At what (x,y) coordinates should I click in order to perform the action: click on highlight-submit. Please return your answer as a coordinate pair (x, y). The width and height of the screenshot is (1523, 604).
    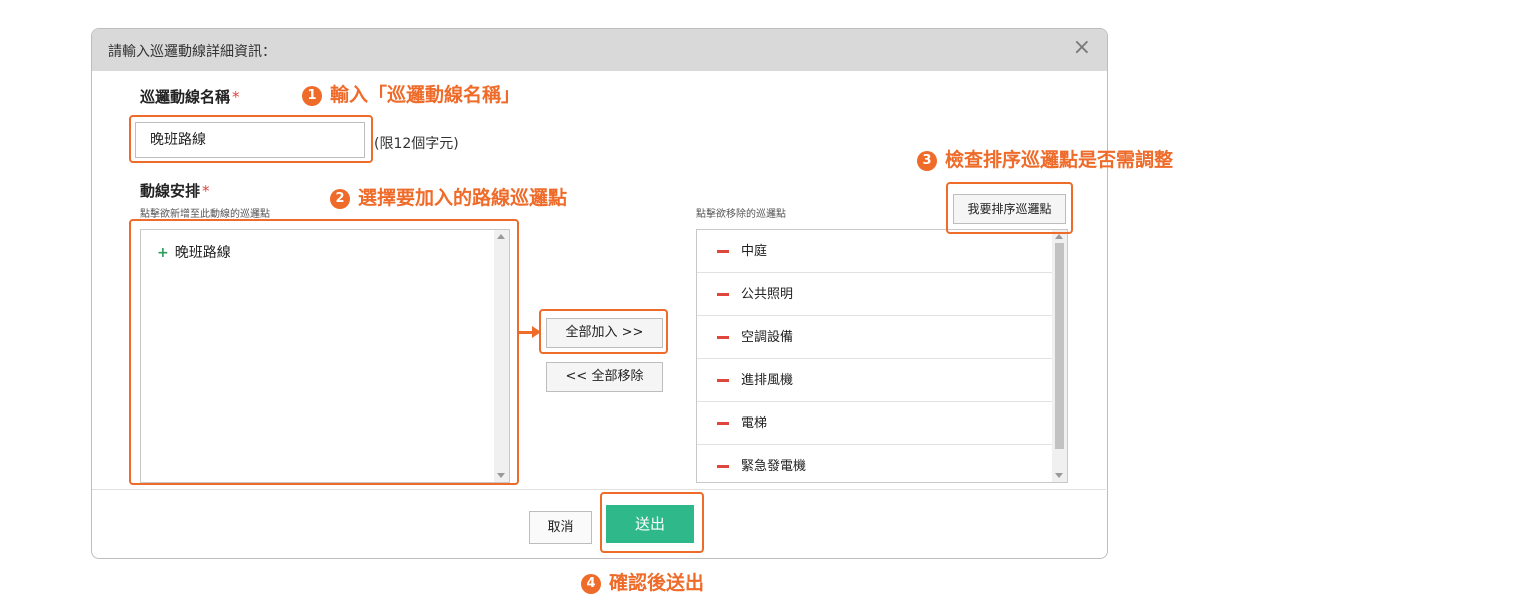
    Looking at the image, I should click on (652, 522).